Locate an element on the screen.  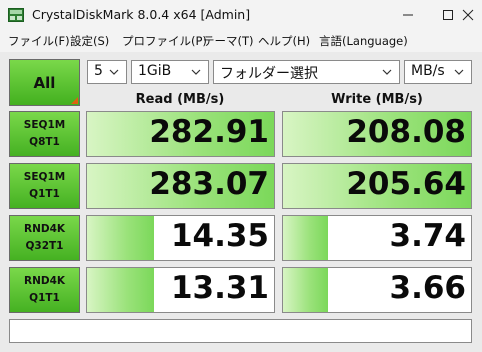
close-icon is located at coordinates (468, 15).